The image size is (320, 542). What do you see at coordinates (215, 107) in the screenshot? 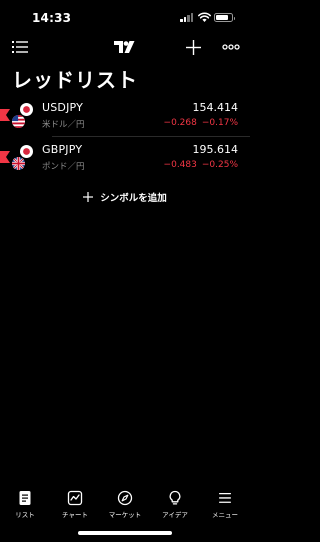
I see `last-price: 154.414` at bounding box center [215, 107].